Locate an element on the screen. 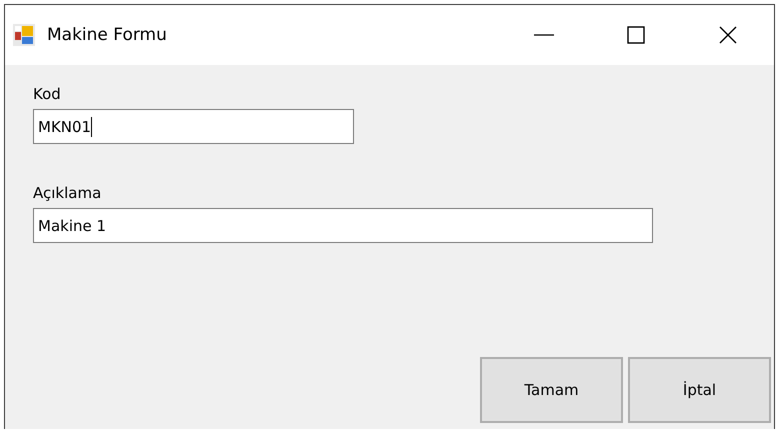 This screenshot has height=432, width=781. app-icon is located at coordinates (24, 35).